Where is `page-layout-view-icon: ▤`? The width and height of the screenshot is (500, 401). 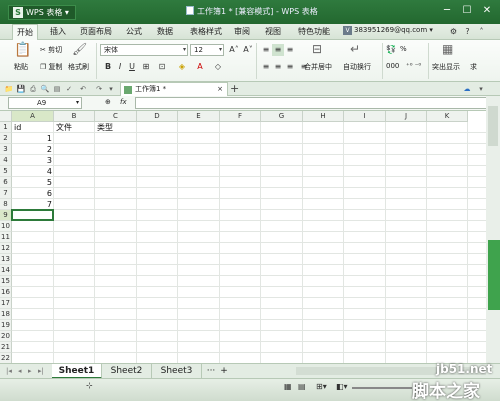 page-layout-view-icon: ▤ is located at coordinates (302, 386).